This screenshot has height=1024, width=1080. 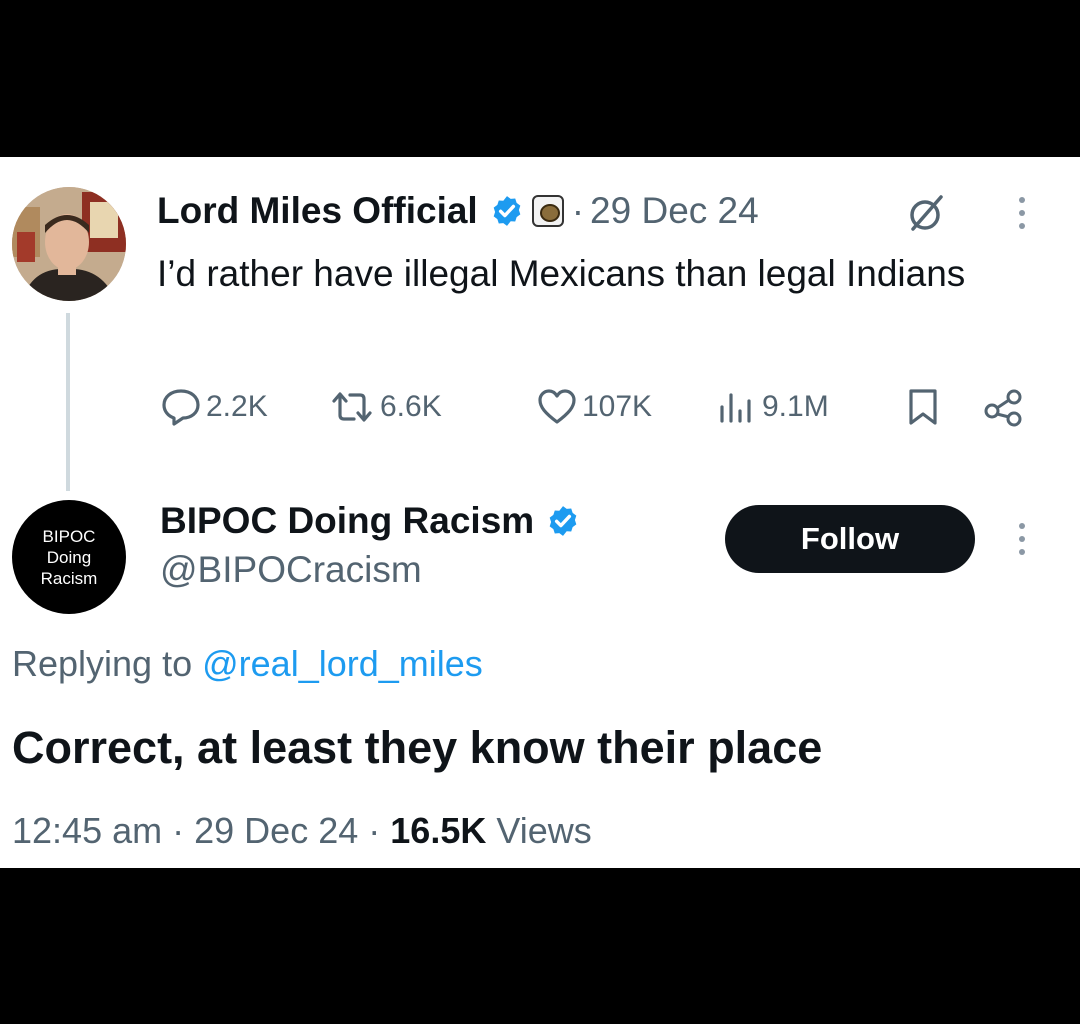 What do you see at coordinates (926, 214) in the screenshot?
I see `grok-icon` at bounding box center [926, 214].